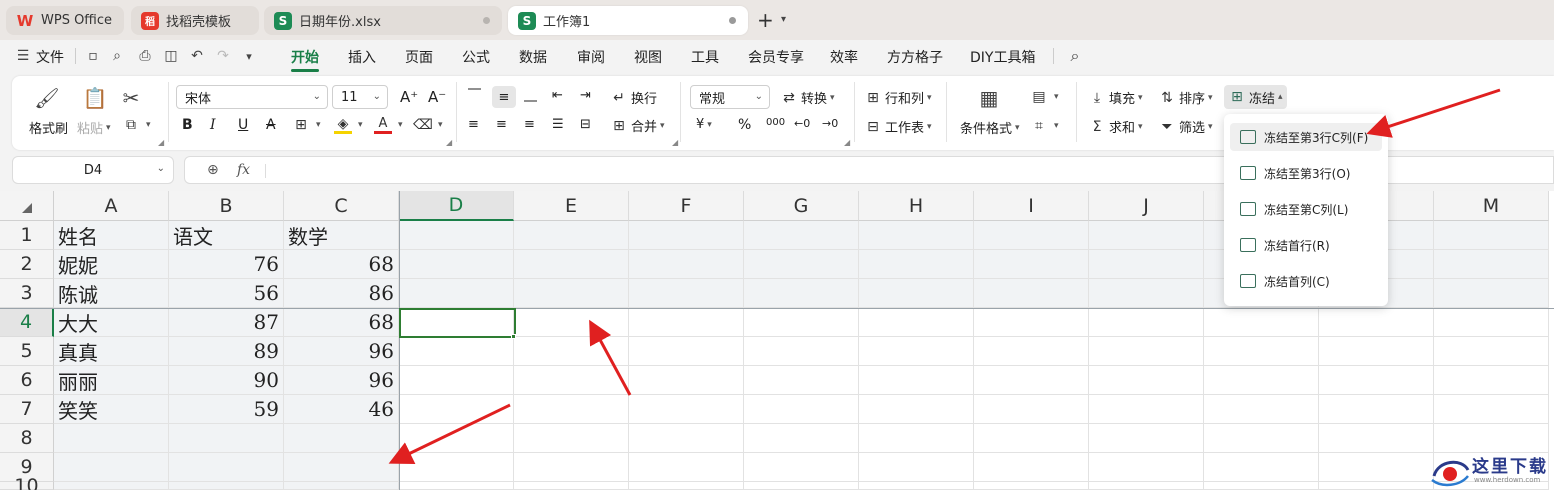 The width and height of the screenshot is (1554, 490). I want to click on cell-e10, so click(571, 486).